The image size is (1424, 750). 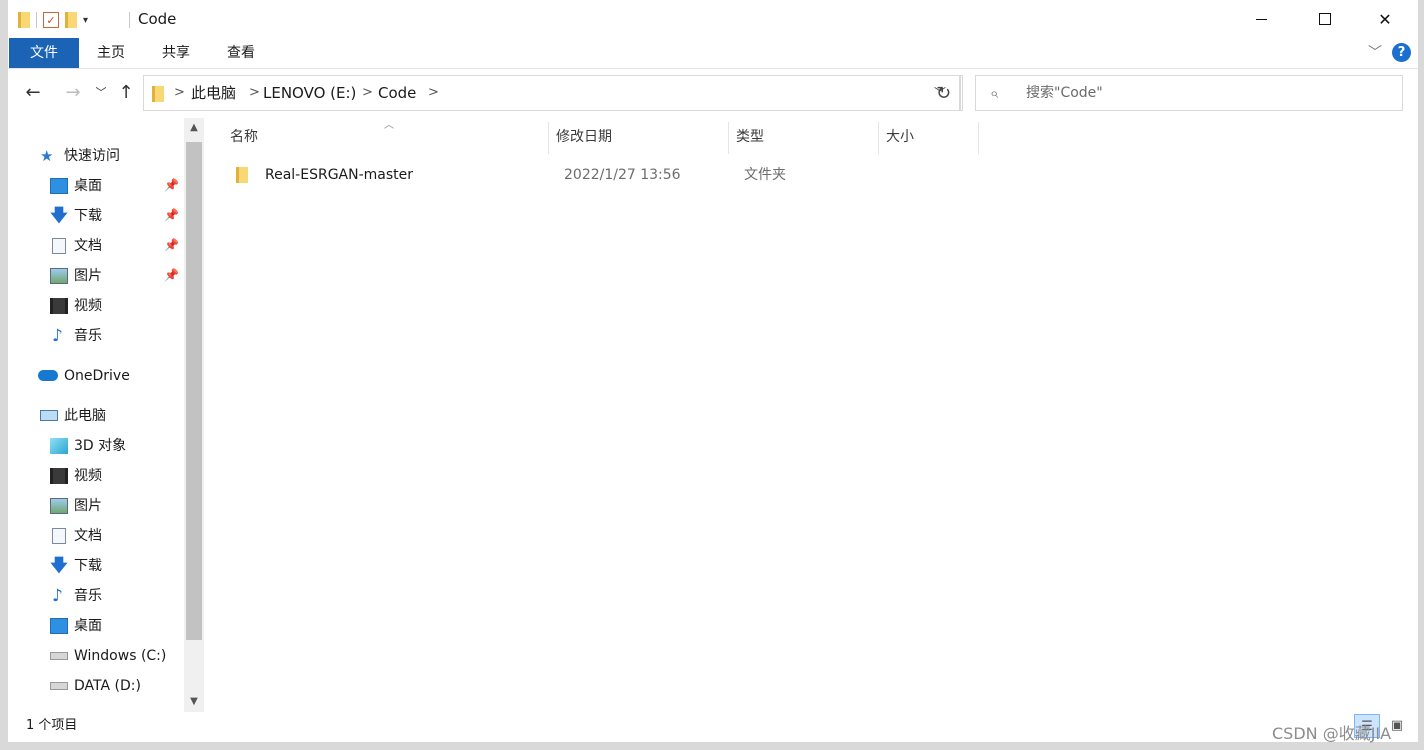 What do you see at coordinates (71, 20) in the screenshot?
I see `new-folder-icon` at bounding box center [71, 20].